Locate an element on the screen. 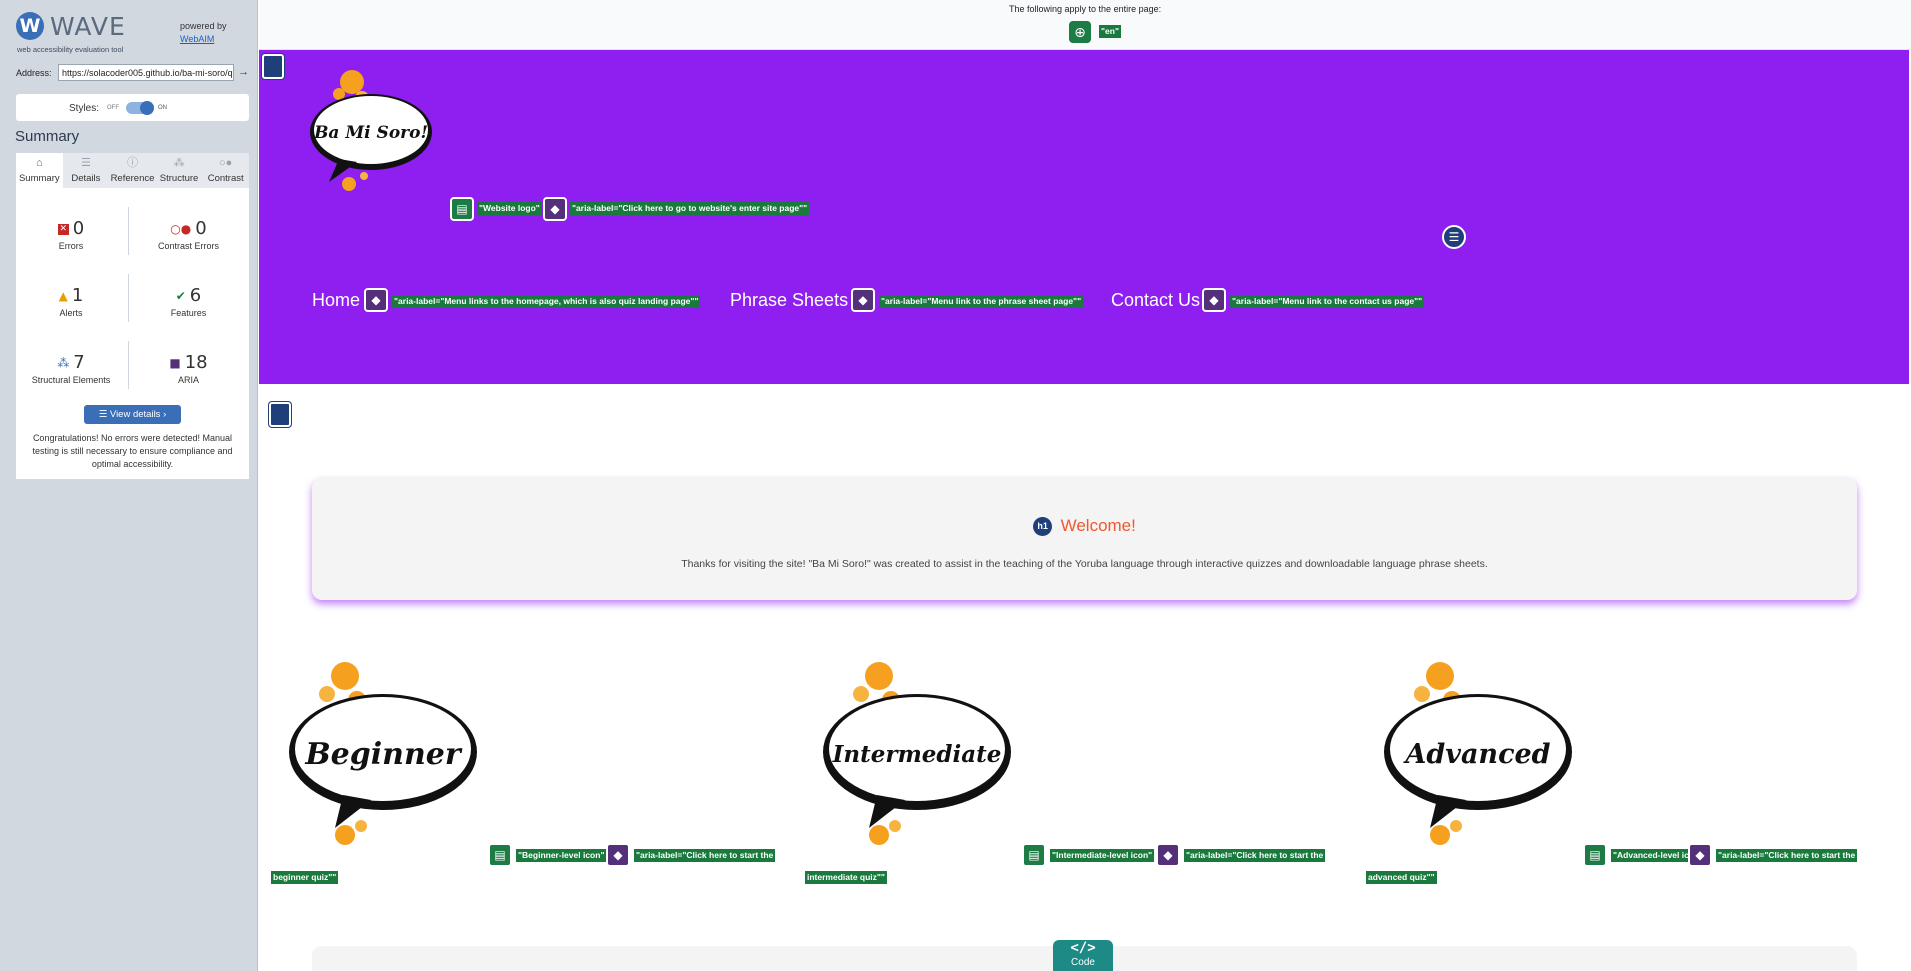 The width and height of the screenshot is (1911, 971). webaim-link: WebAIM is located at coordinates (203, 39).